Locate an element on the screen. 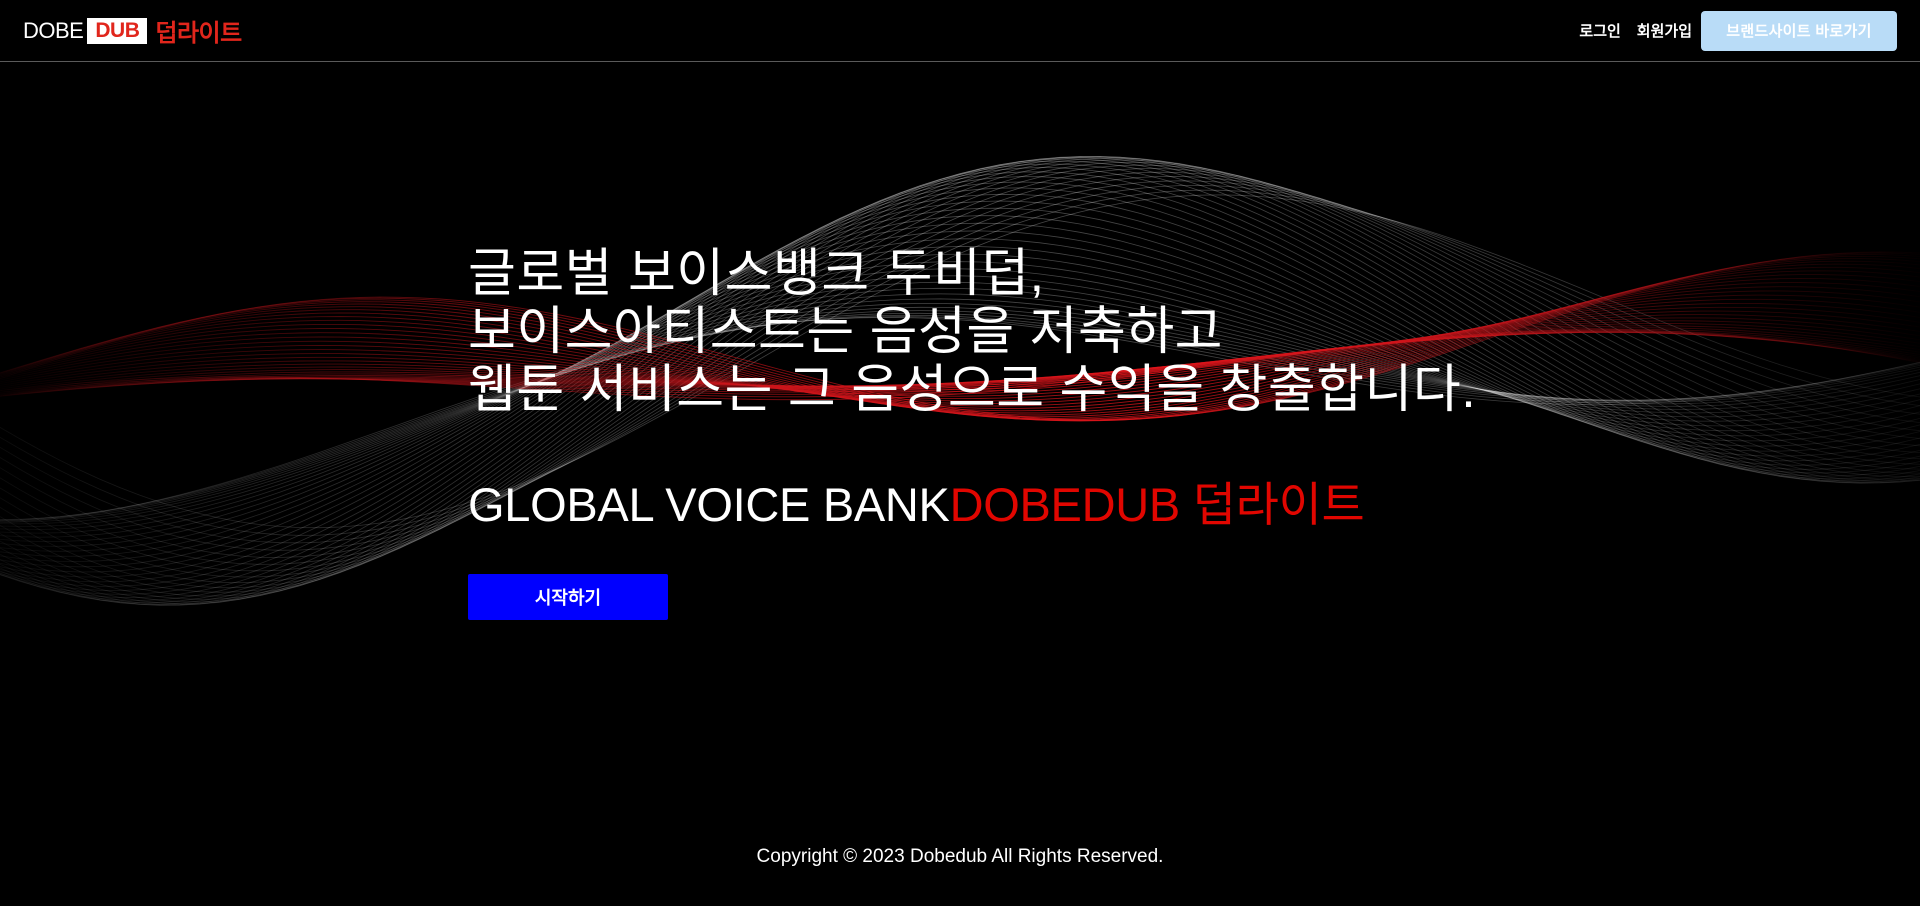  logo-text-korean: 덥라이트 is located at coordinates (198, 33).